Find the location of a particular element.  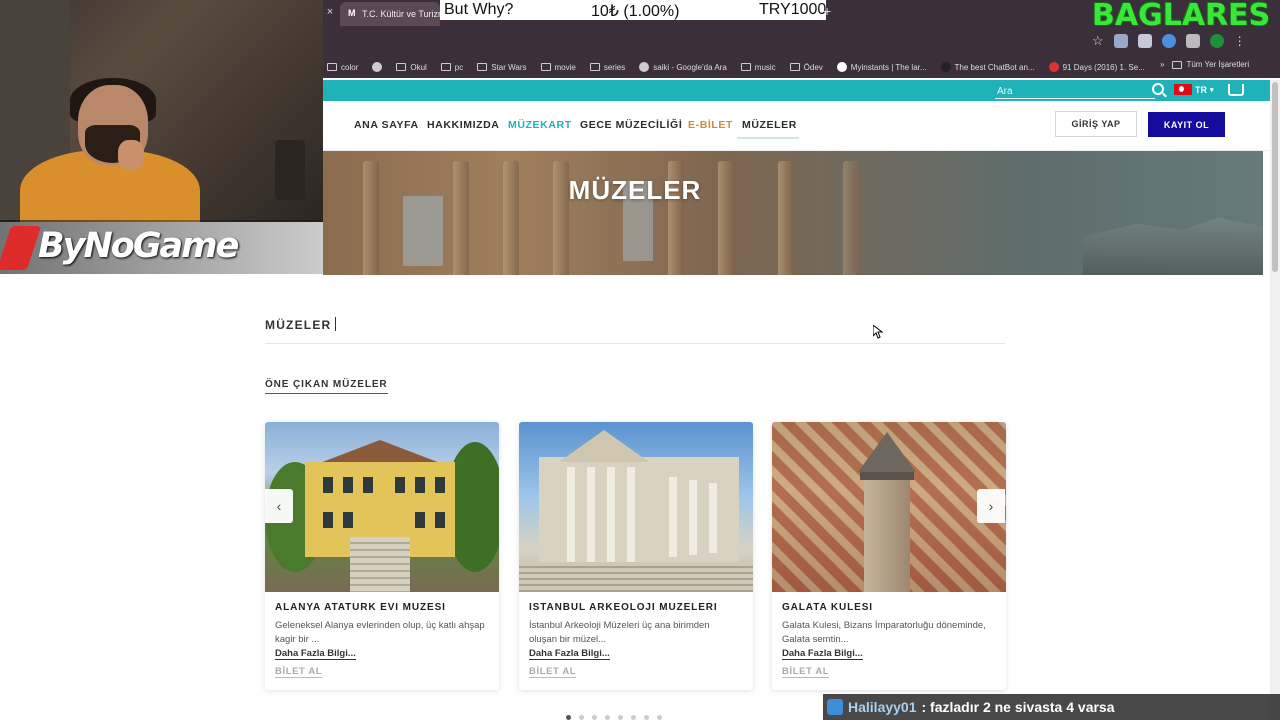

hero-banner-image is located at coordinates (793, 213).